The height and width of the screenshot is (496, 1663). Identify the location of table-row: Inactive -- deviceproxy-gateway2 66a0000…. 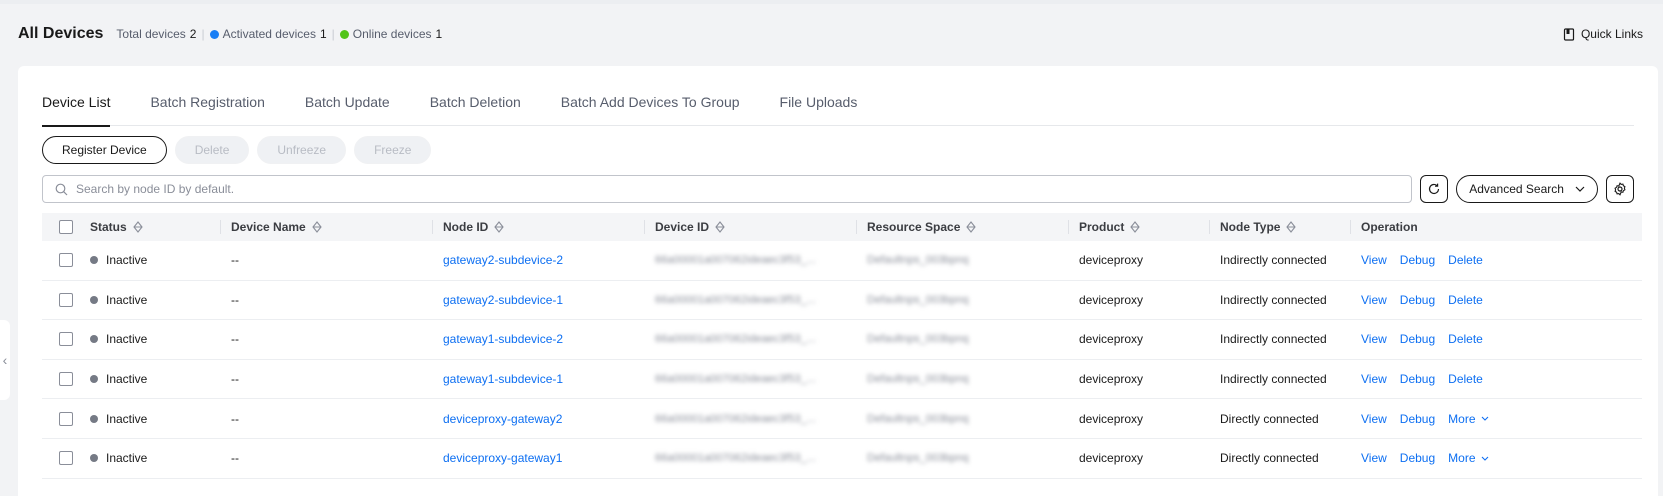
(842, 419).